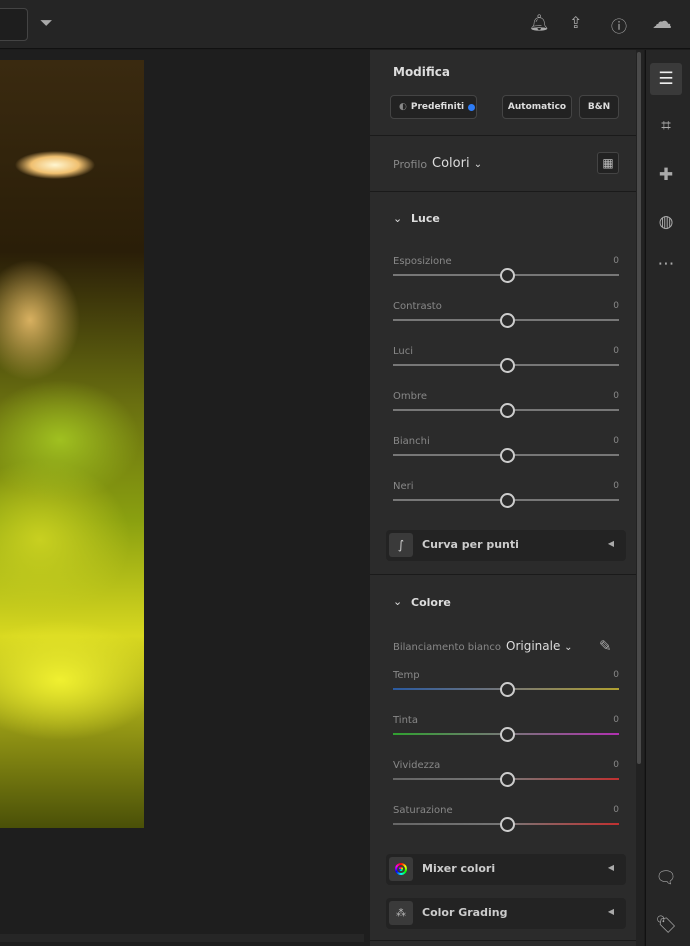  I want to click on presets-indicator, so click(472, 107).